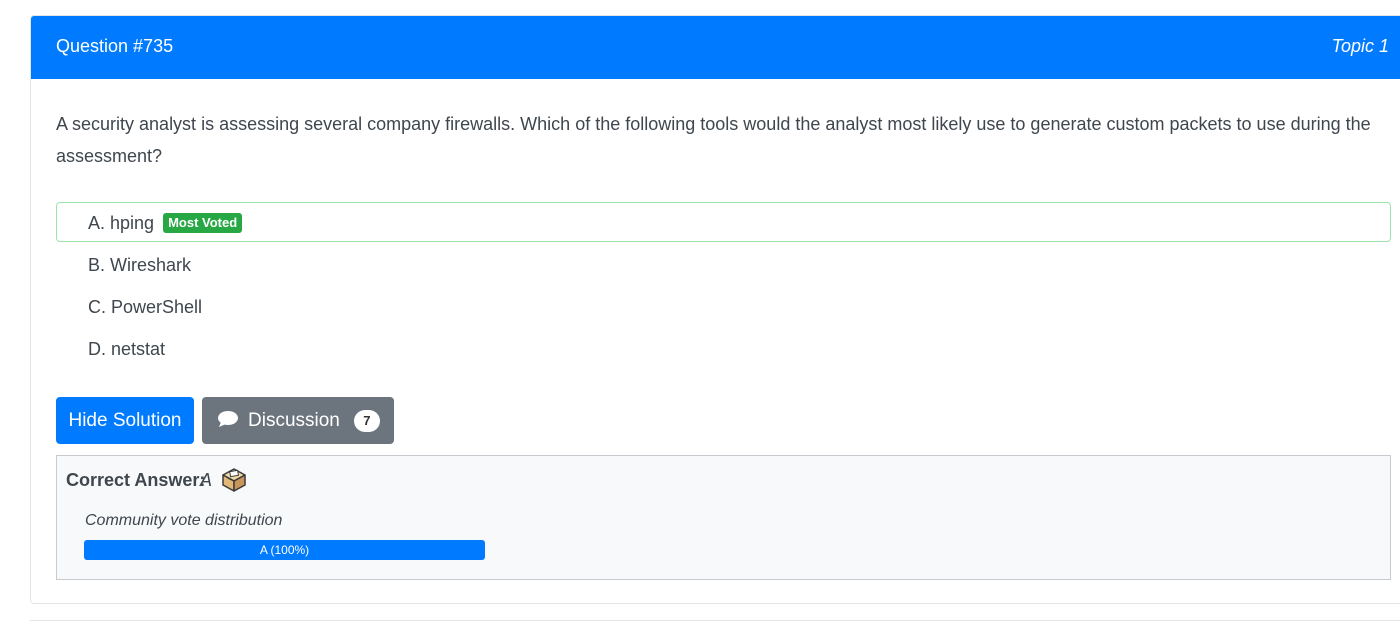 The width and height of the screenshot is (1400, 624). Describe the element at coordinates (184, 520) in the screenshot. I see `vote-distribution-label: Community vote distribution` at that location.